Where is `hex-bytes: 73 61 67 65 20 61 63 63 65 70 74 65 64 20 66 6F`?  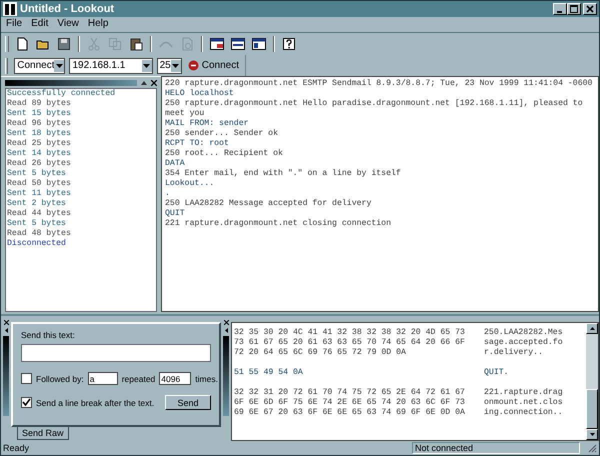 hex-bytes: 73 61 67 65 20 61 63 63 65 70 74 65 64 20 66 6F is located at coordinates (350, 343).